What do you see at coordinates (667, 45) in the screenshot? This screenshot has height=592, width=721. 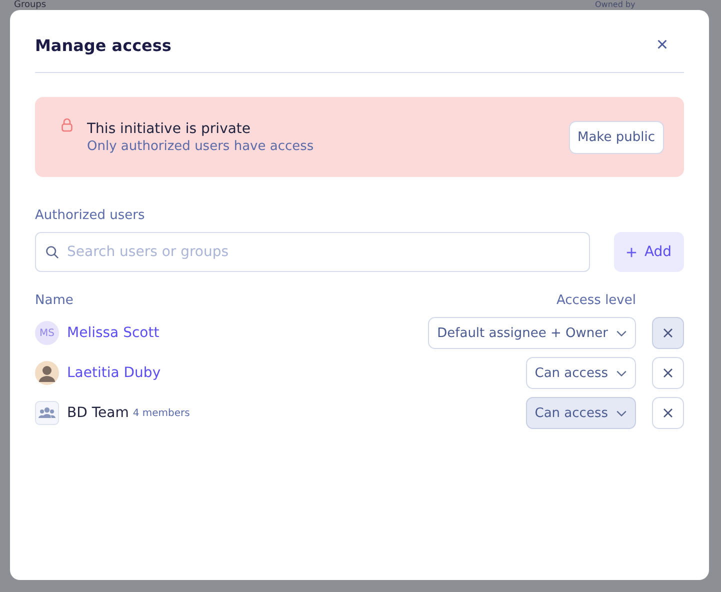 I see `close-button: ×` at bounding box center [667, 45].